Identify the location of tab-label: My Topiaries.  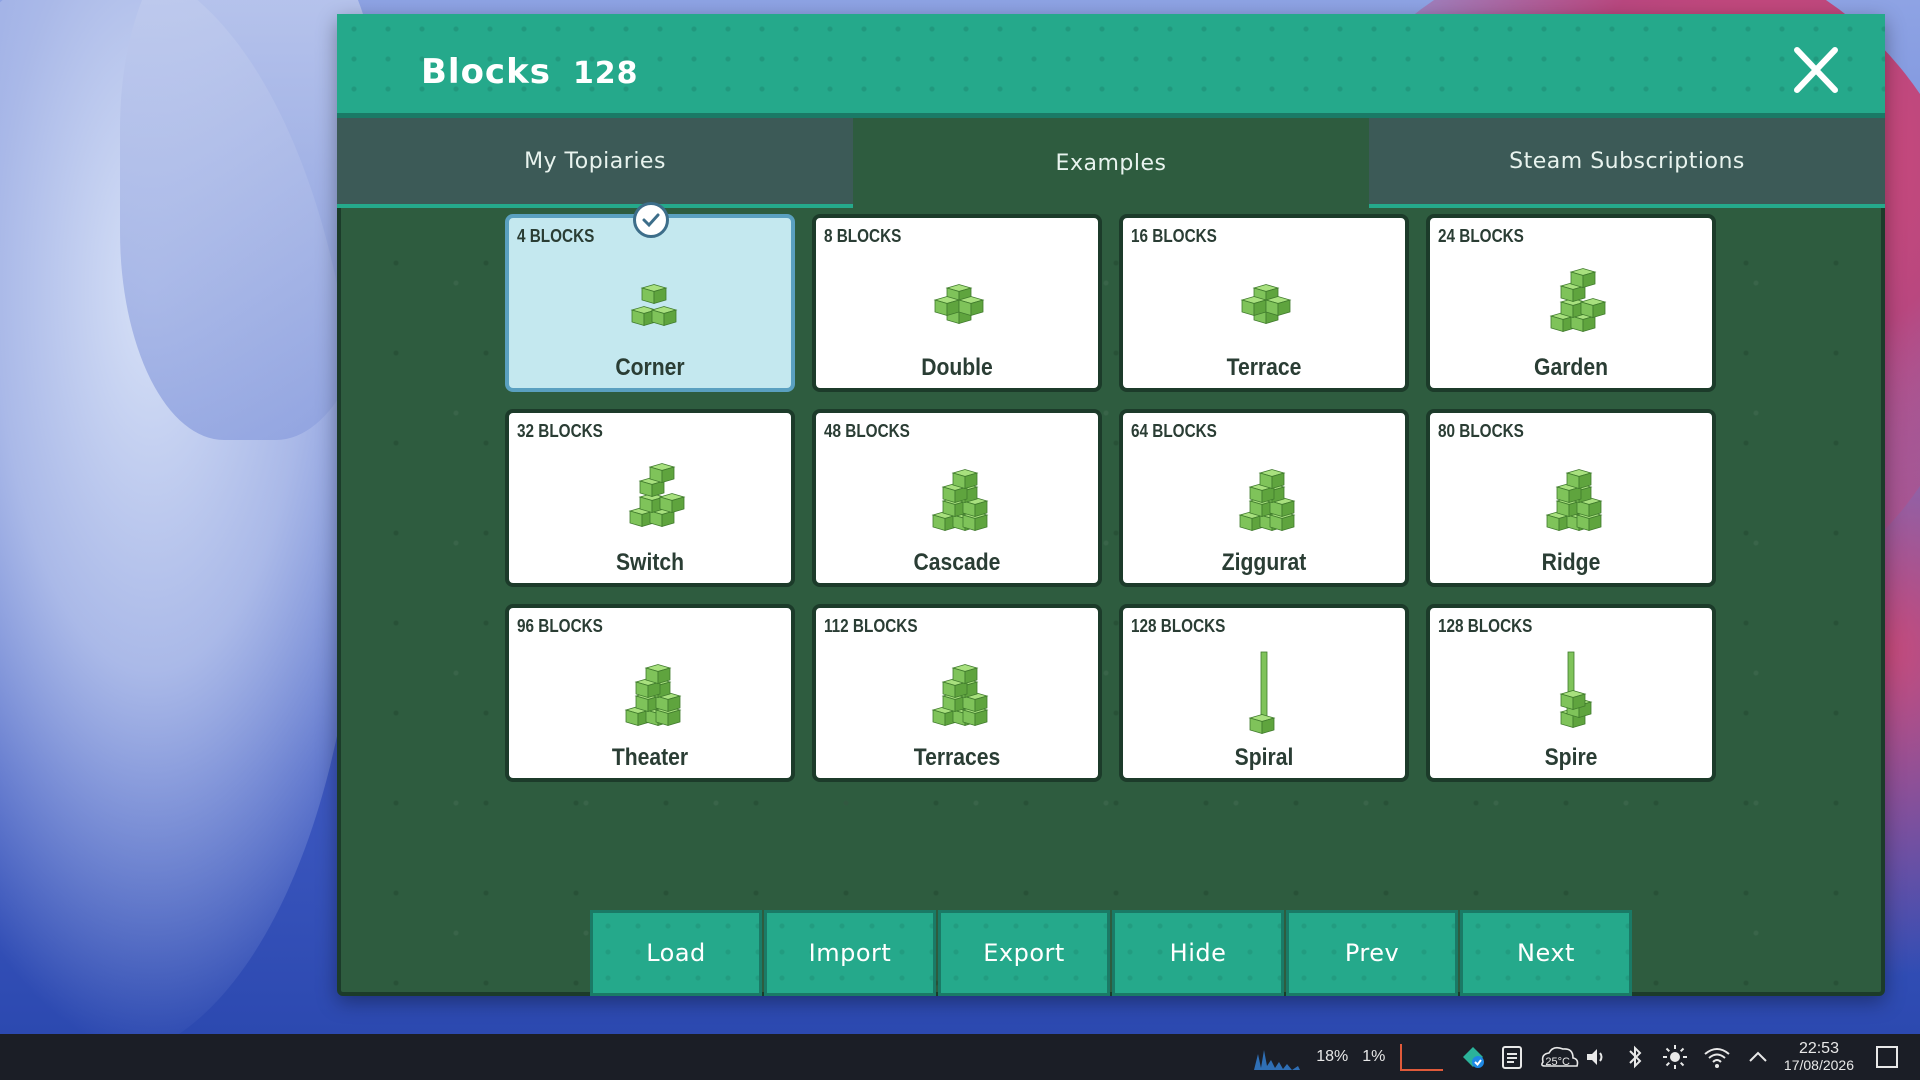
(595, 161).